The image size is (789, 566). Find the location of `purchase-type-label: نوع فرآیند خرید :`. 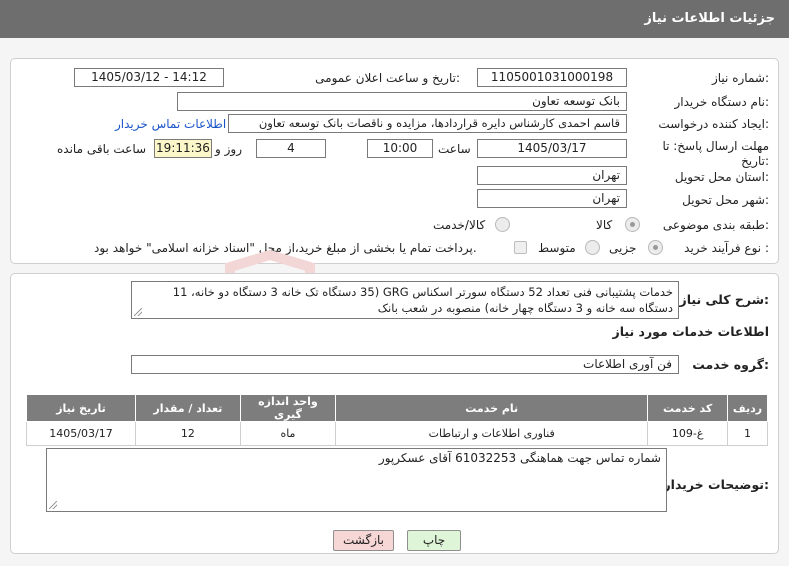

purchase-type-label: نوع فرآیند خرید : is located at coordinates (726, 248).